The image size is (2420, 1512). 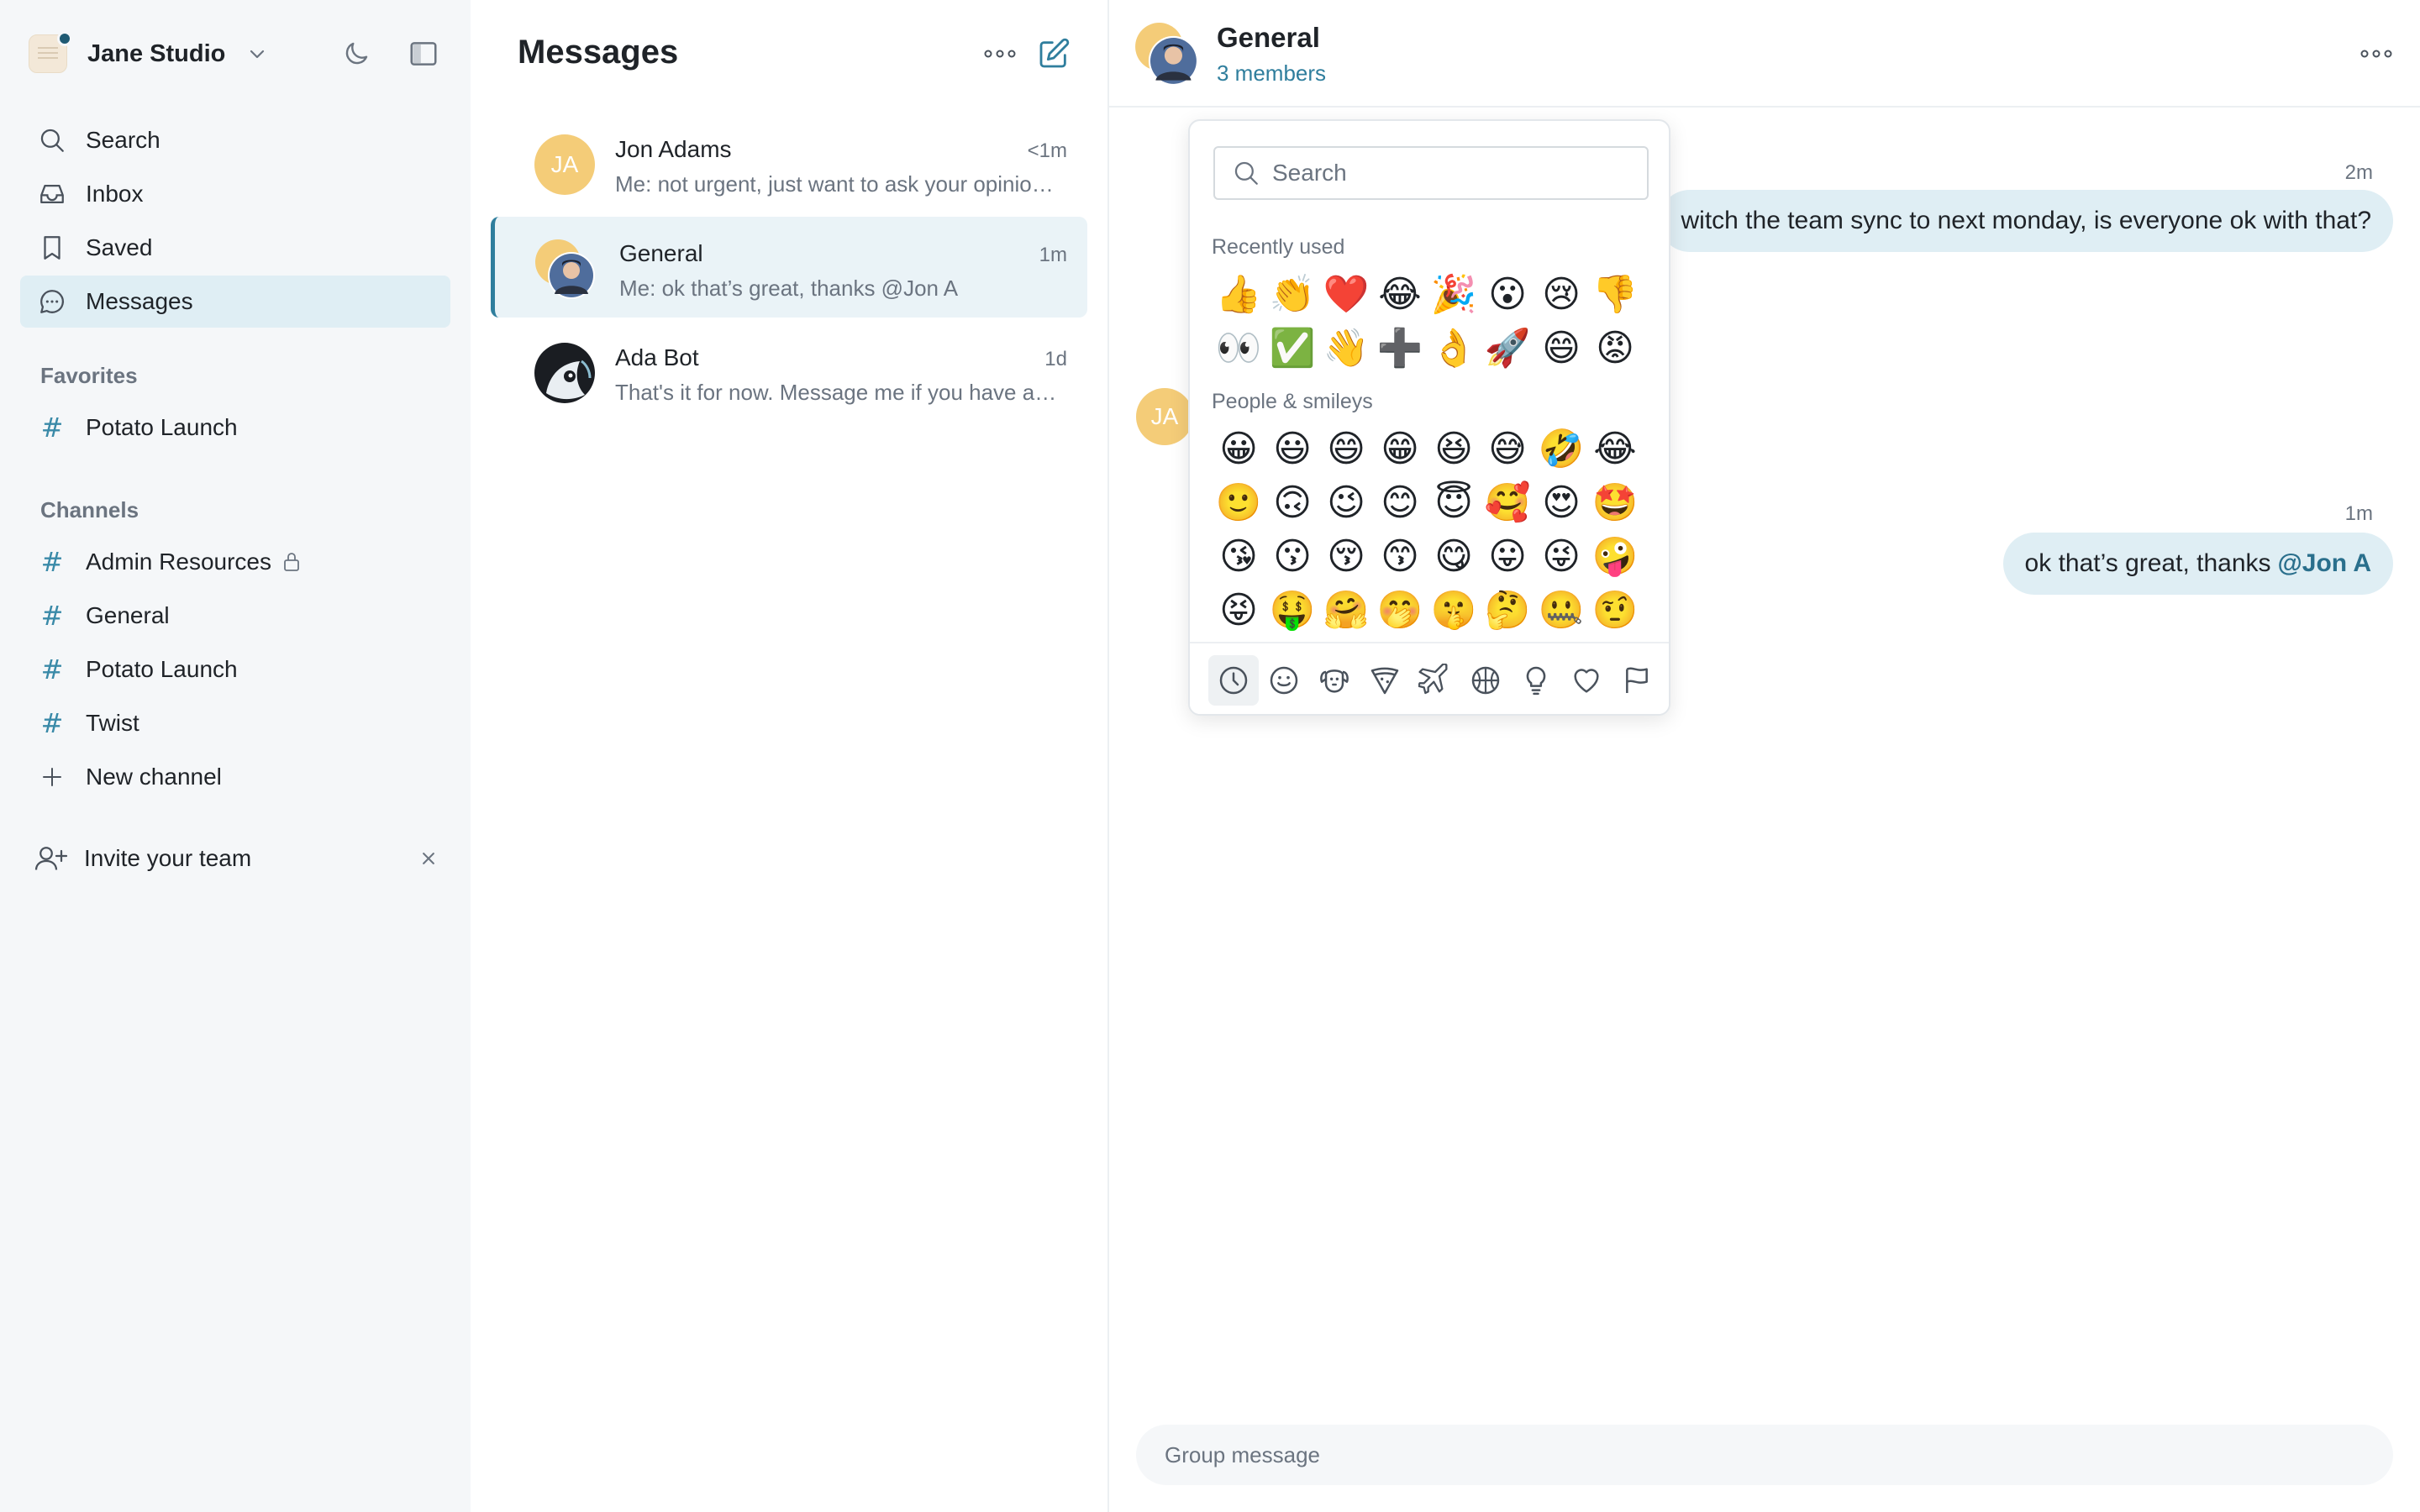 I want to click on emoji-button: 🚀, so click(x=1507, y=348).